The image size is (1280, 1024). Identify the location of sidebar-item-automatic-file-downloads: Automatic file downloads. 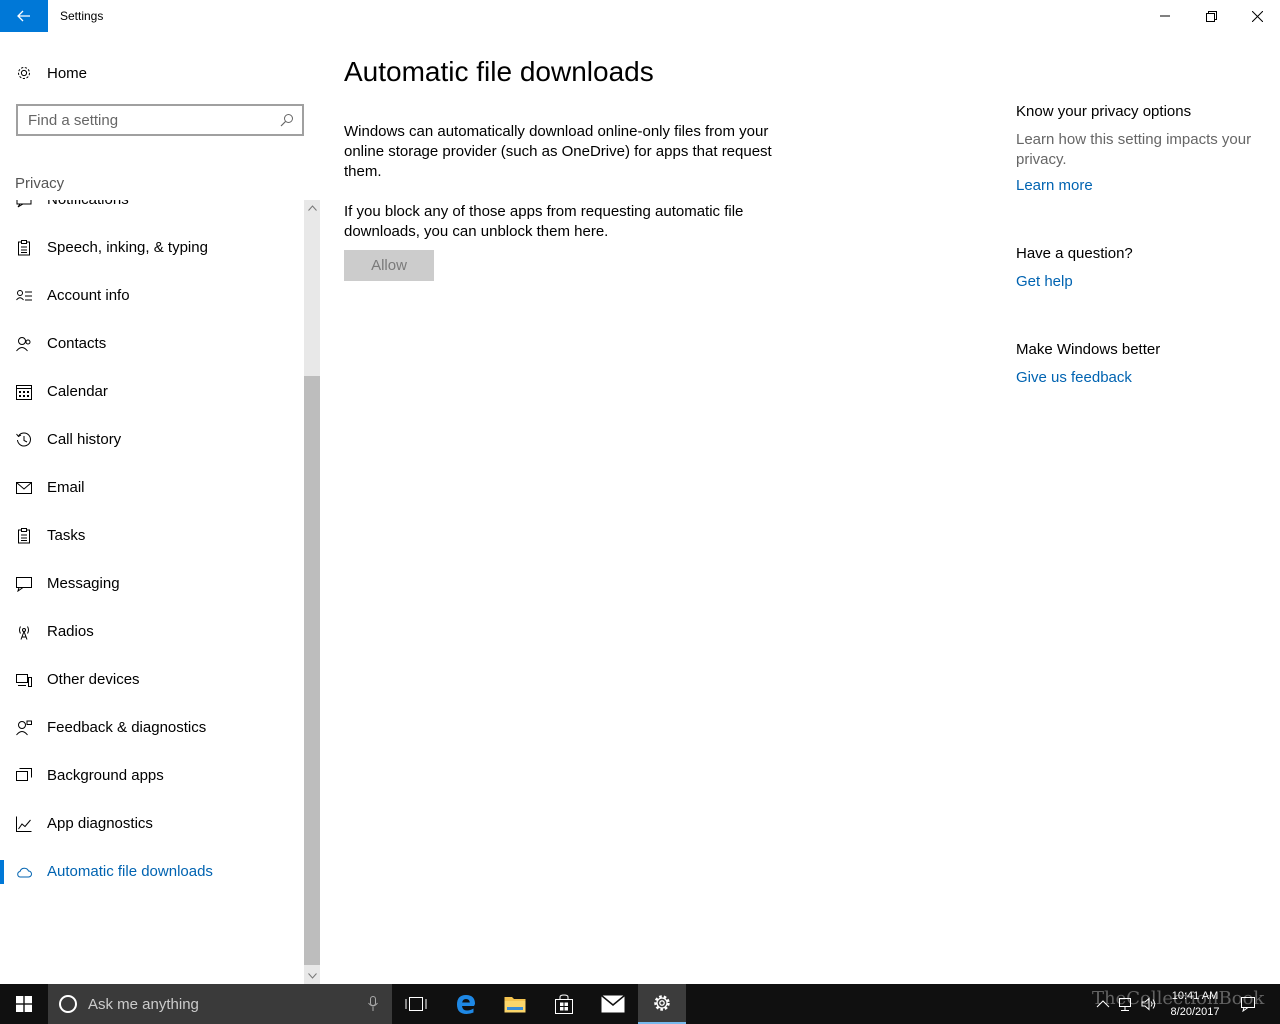
(152, 872).